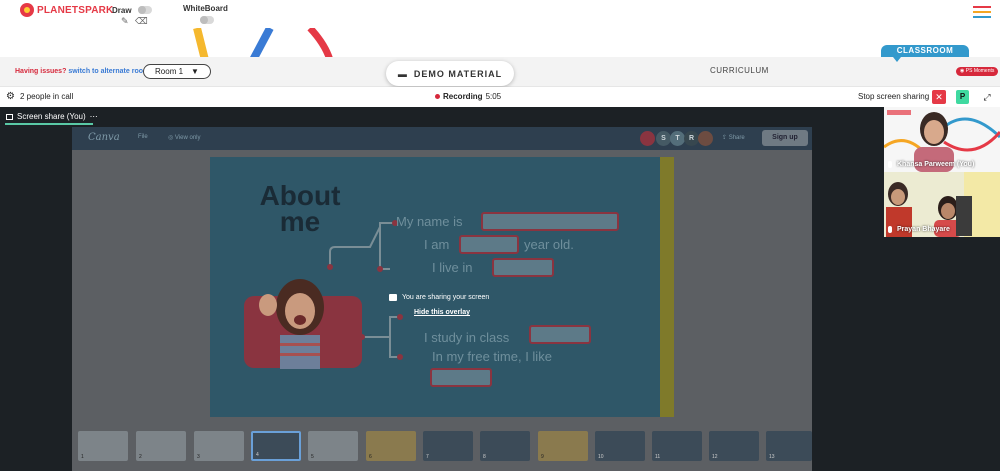 The width and height of the screenshot is (1000, 471). I want to click on age-field, so click(489, 244).